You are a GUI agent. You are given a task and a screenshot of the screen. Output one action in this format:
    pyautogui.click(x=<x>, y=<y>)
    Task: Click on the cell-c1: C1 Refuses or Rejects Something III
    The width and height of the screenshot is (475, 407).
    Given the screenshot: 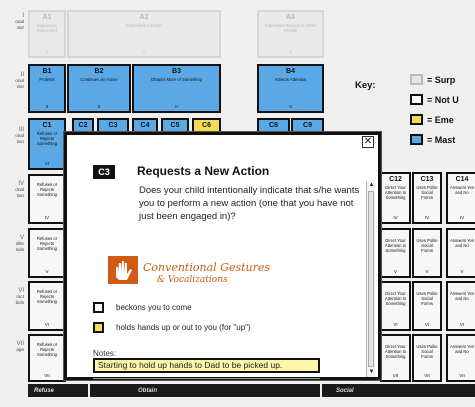 What is the action you would take?
    pyautogui.click(x=47, y=144)
    